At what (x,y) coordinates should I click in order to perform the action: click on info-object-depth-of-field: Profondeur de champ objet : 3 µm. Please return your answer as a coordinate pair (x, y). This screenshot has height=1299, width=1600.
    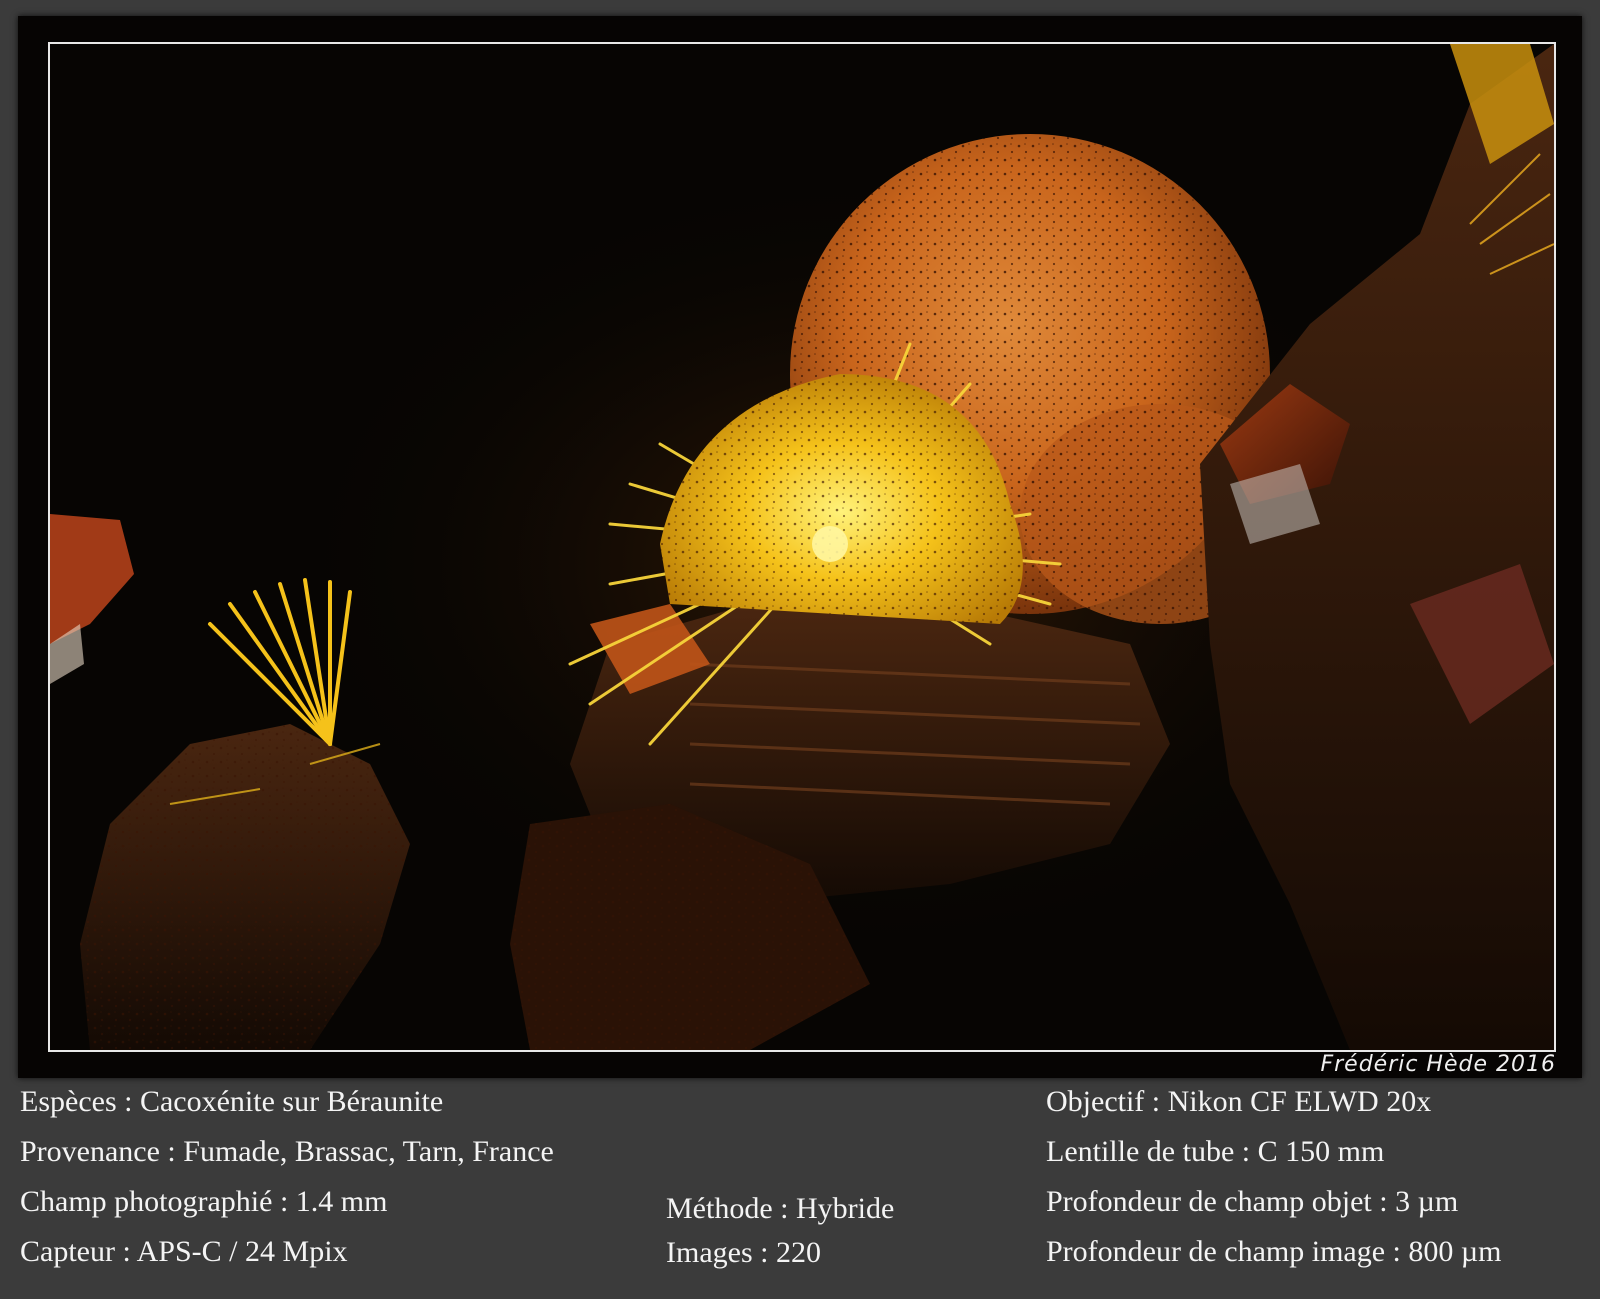
    Looking at the image, I should click on (1252, 1201).